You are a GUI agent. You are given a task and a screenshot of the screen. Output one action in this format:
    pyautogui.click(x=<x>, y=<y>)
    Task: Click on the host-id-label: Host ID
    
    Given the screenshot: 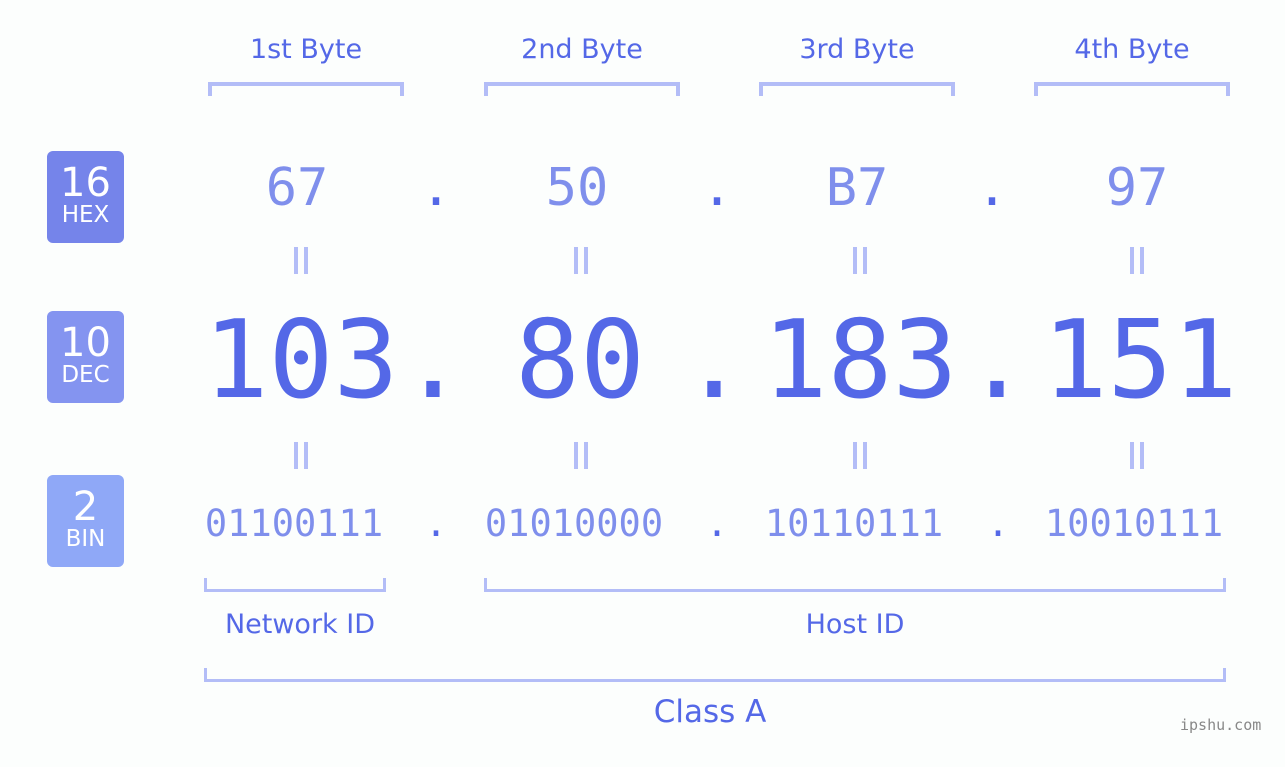 What is the action you would take?
    pyautogui.click(x=855, y=624)
    